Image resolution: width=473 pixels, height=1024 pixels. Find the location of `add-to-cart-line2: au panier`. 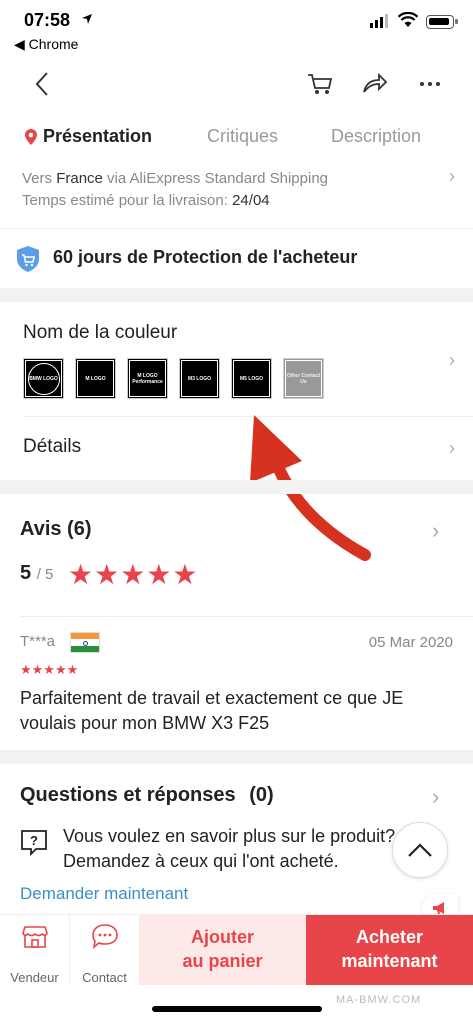

add-to-cart-line2: au panier is located at coordinates (222, 961).